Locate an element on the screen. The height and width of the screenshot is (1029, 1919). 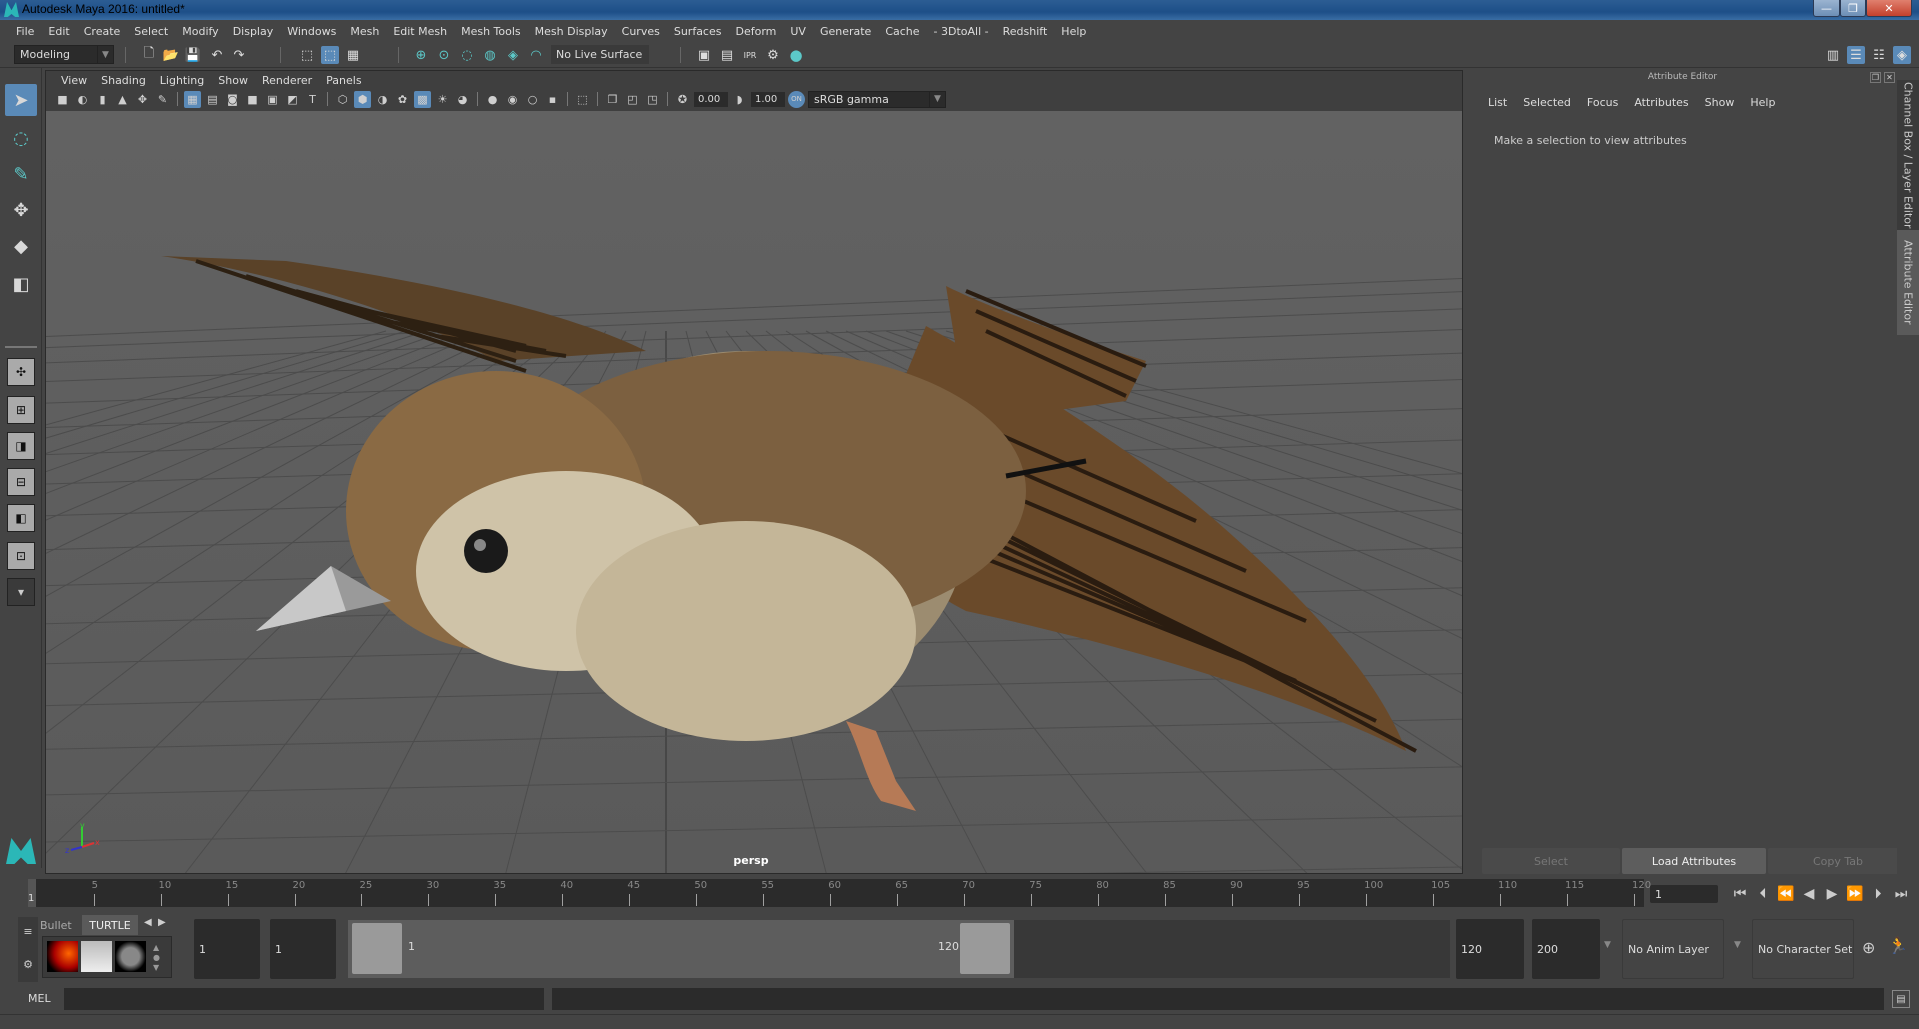
persp-graph-outliner-layout-icon: ⊡ is located at coordinates (21, 556).